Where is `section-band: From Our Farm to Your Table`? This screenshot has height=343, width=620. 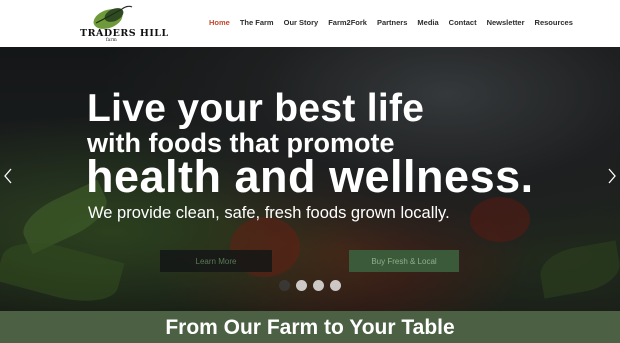
section-band: From Our Farm to Your Table is located at coordinates (310, 327).